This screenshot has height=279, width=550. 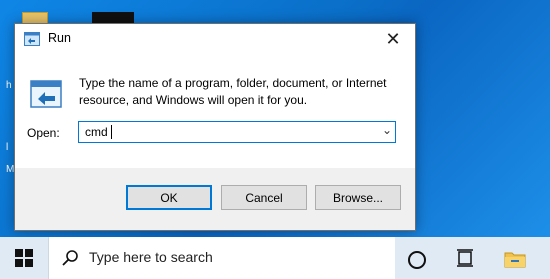 What do you see at coordinates (215, 39) in the screenshot?
I see `title-bar: Run ✕` at bounding box center [215, 39].